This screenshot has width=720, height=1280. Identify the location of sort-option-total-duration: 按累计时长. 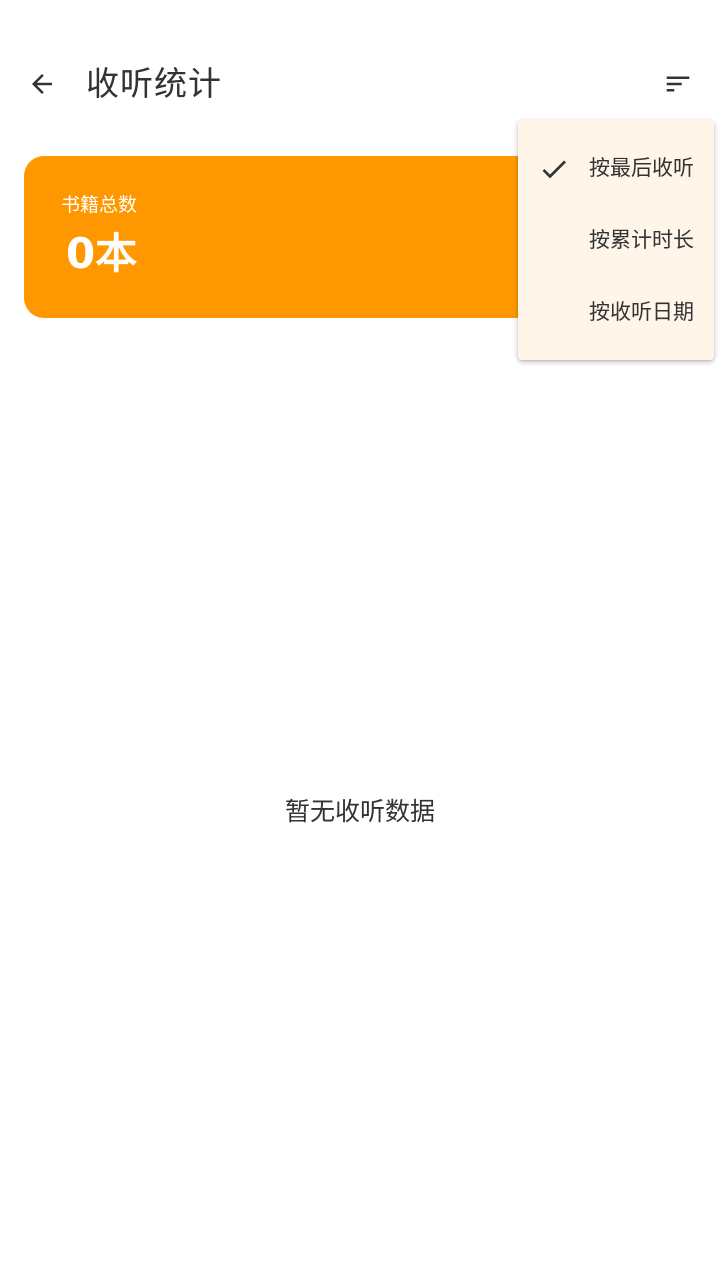
(616, 240).